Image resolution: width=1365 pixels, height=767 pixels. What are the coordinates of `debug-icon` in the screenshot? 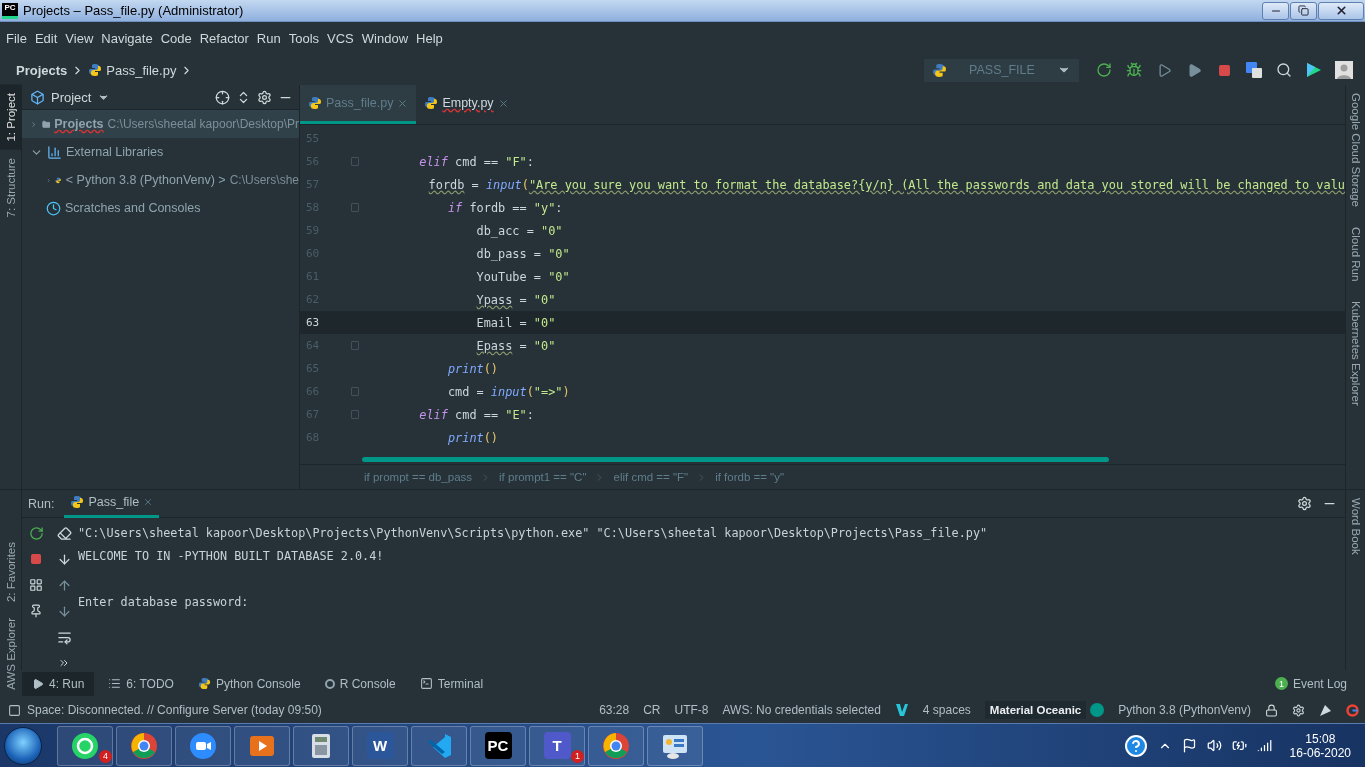 It's located at (1134, 70).